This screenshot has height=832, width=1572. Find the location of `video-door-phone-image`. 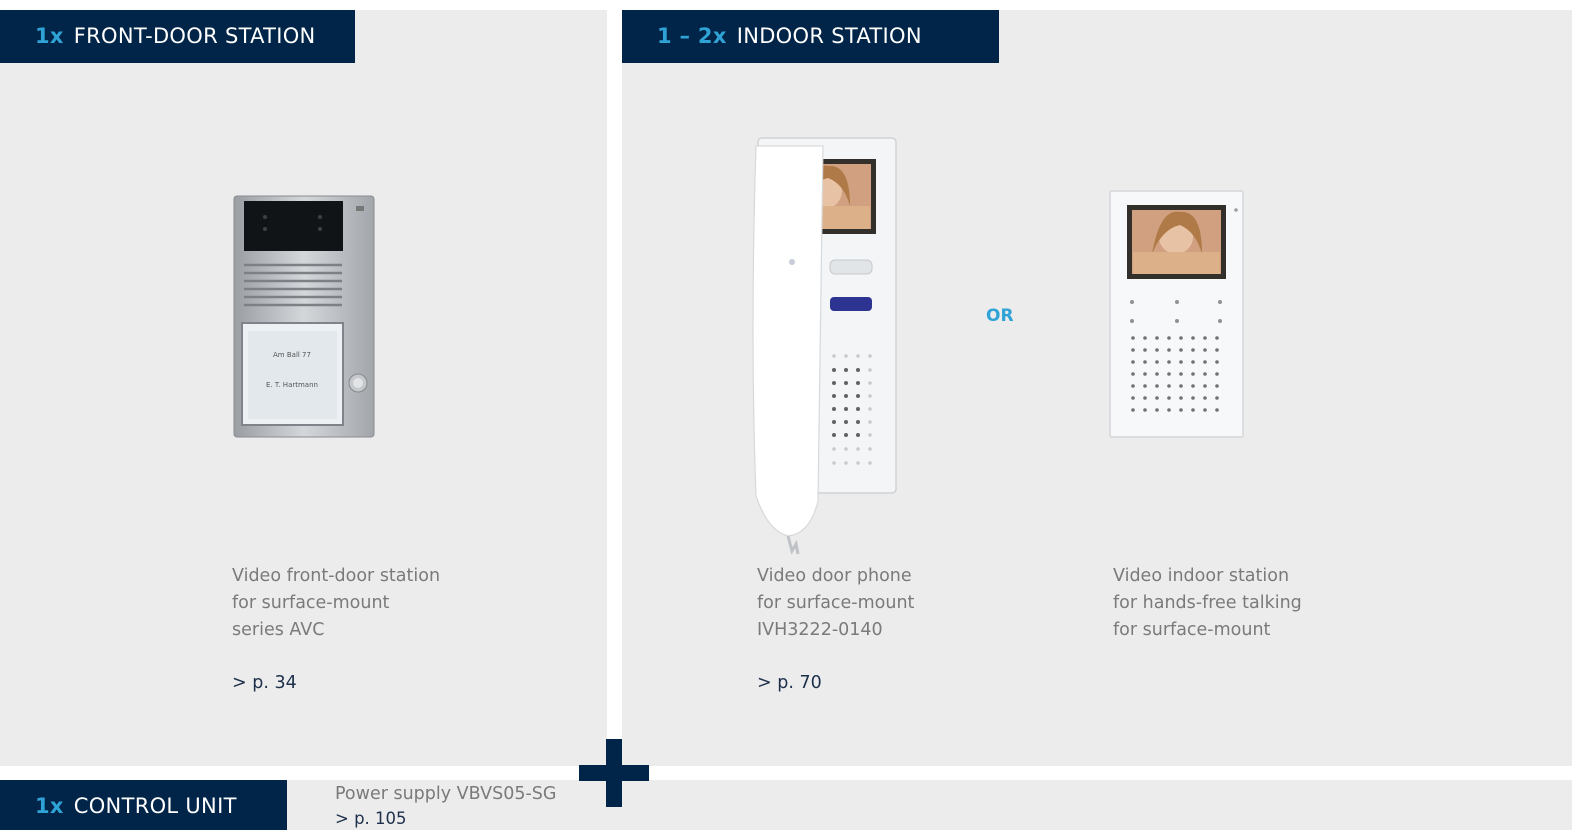

video-door-phone-image is located at coordinates (824, 346).